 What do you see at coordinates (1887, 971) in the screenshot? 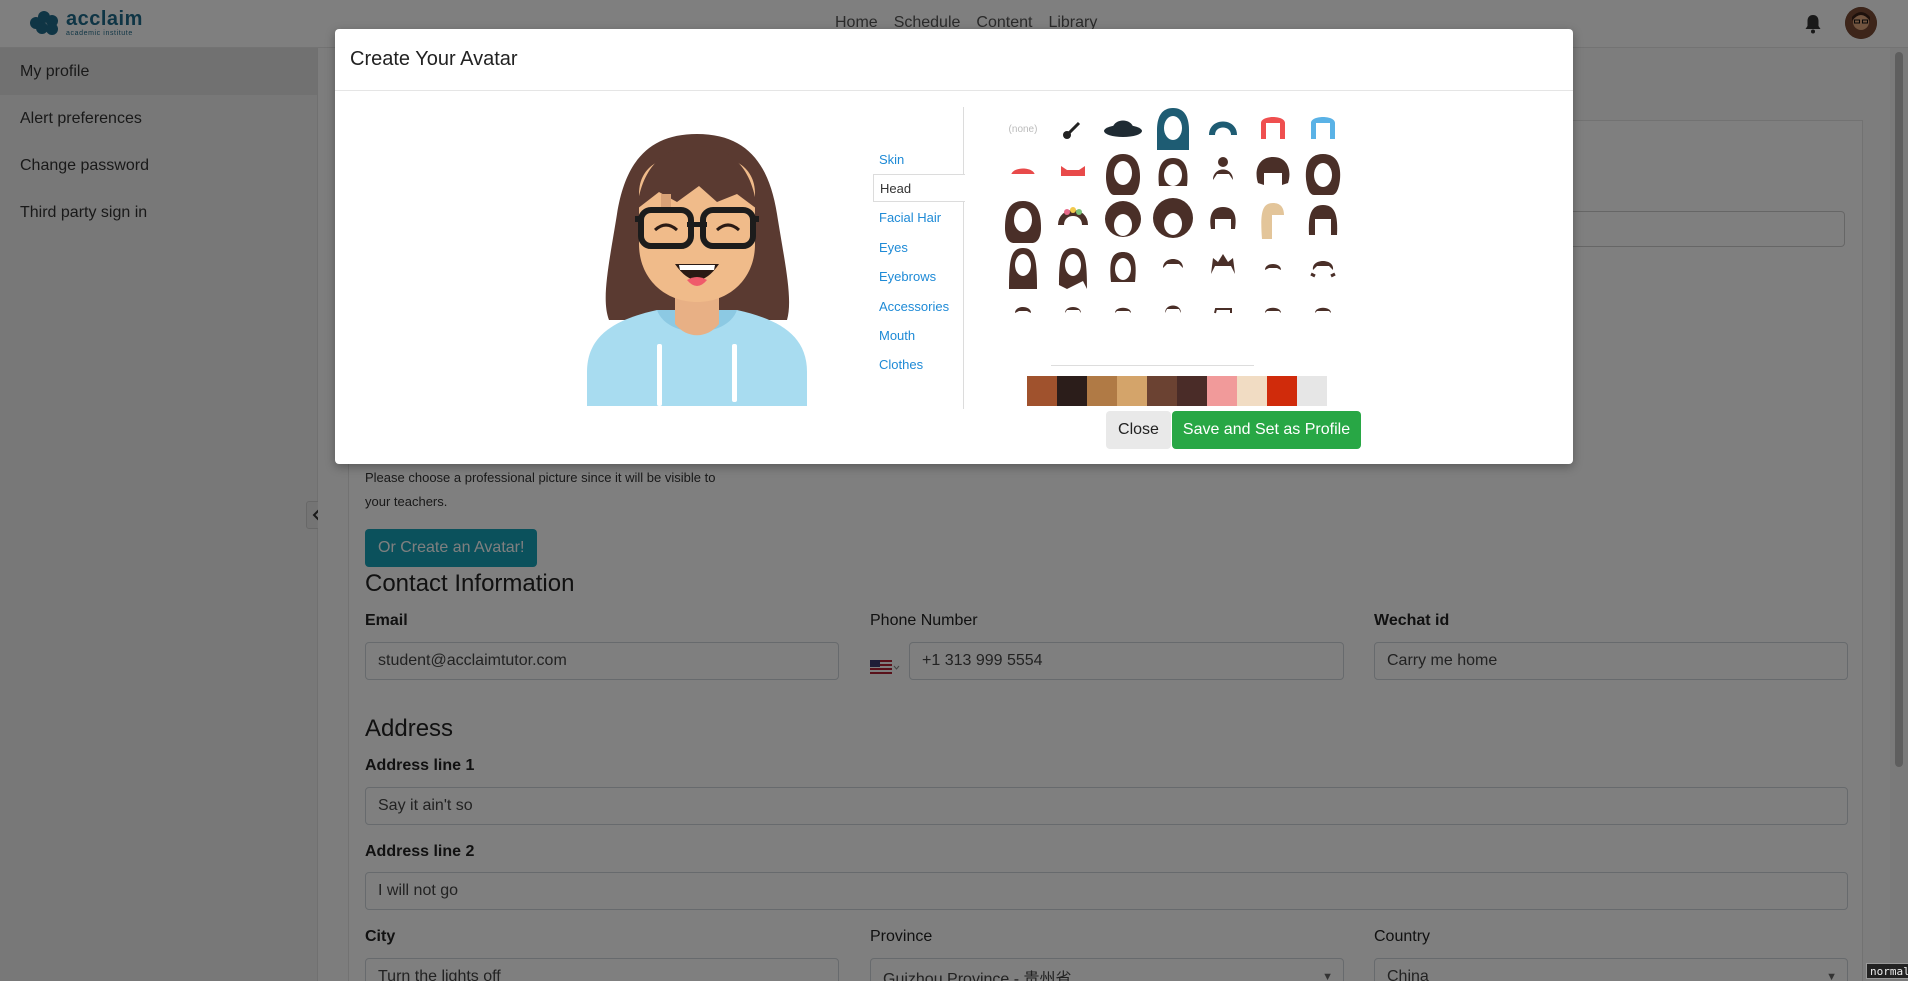
I see `mode-status-badge: normal` at bounding box center [1887, 971].